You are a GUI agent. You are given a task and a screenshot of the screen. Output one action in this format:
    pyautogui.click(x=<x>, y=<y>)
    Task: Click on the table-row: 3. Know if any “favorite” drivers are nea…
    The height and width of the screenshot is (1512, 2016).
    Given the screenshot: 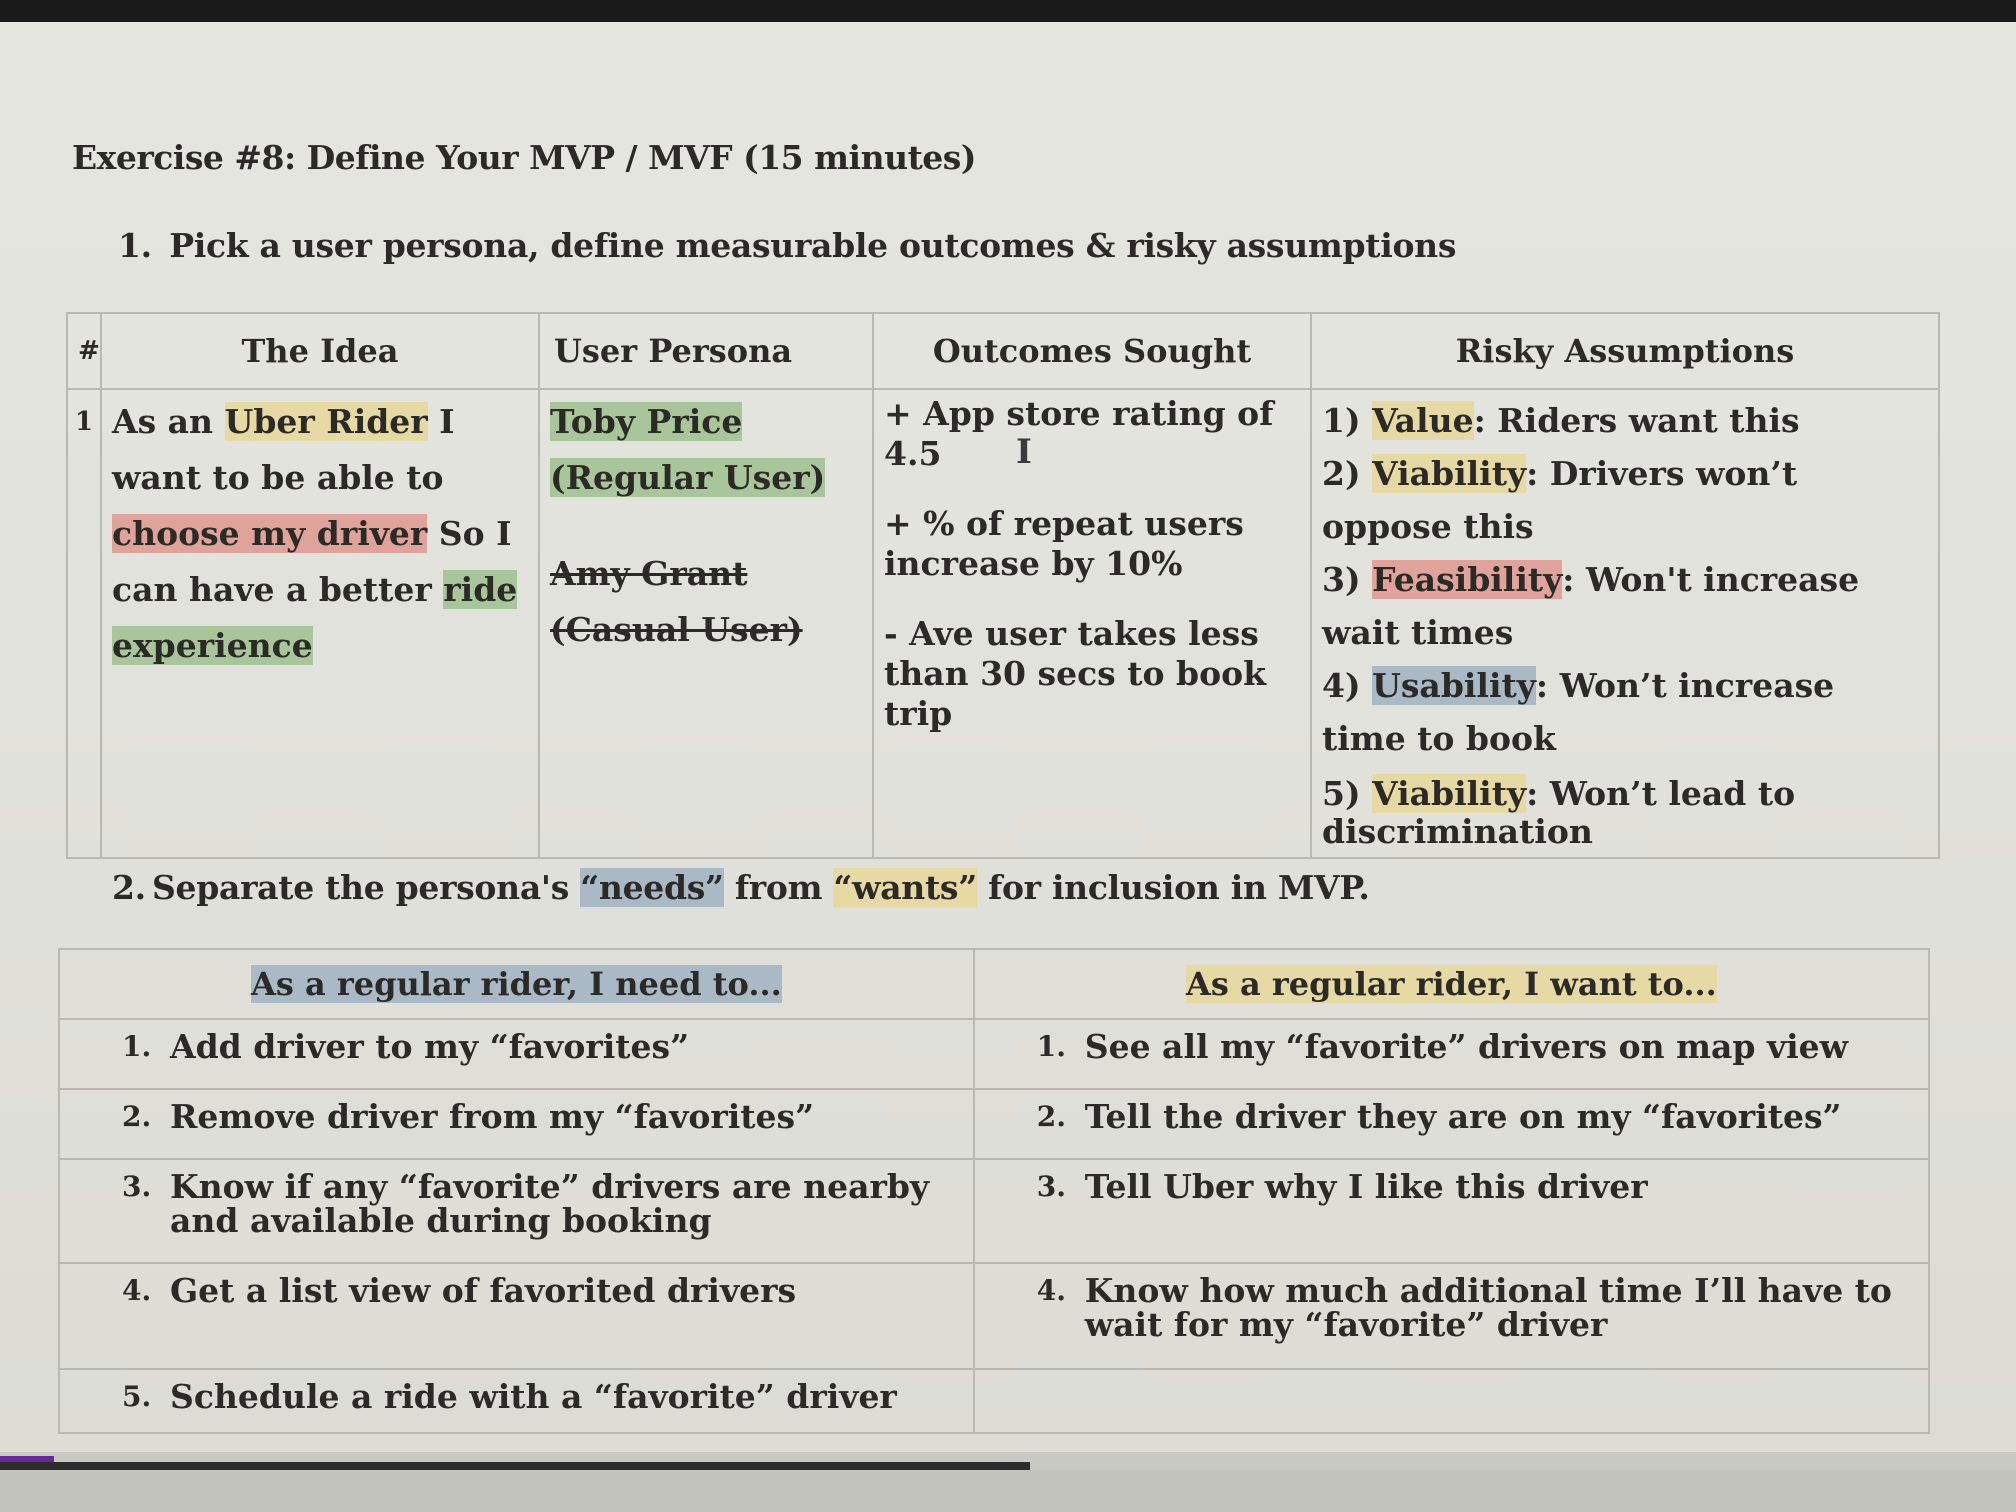 What is the action you would take?
    pyautogui.click(x=994, y=1211)
    